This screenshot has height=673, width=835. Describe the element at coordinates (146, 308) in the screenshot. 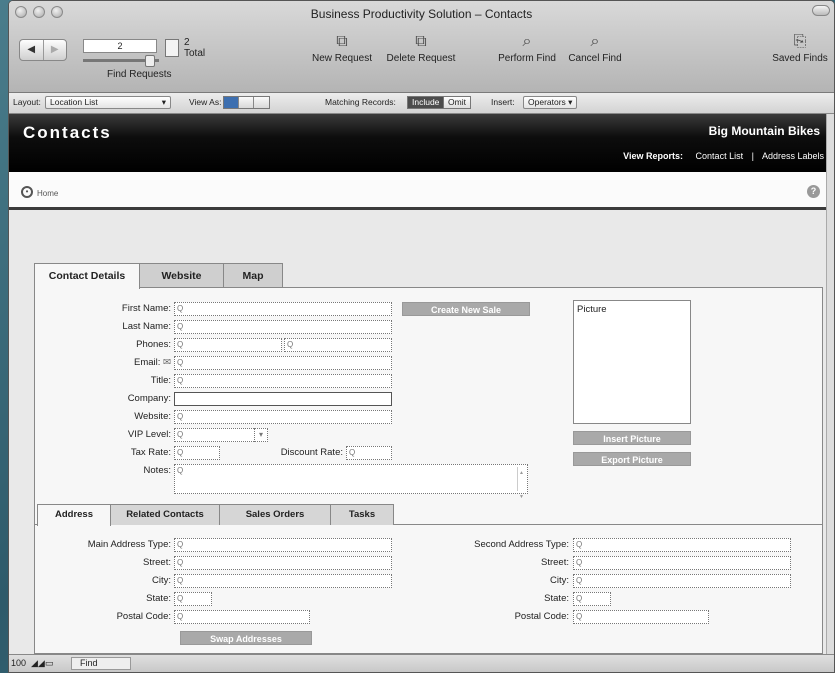

I see `first-name-label: First Name:` at that location.